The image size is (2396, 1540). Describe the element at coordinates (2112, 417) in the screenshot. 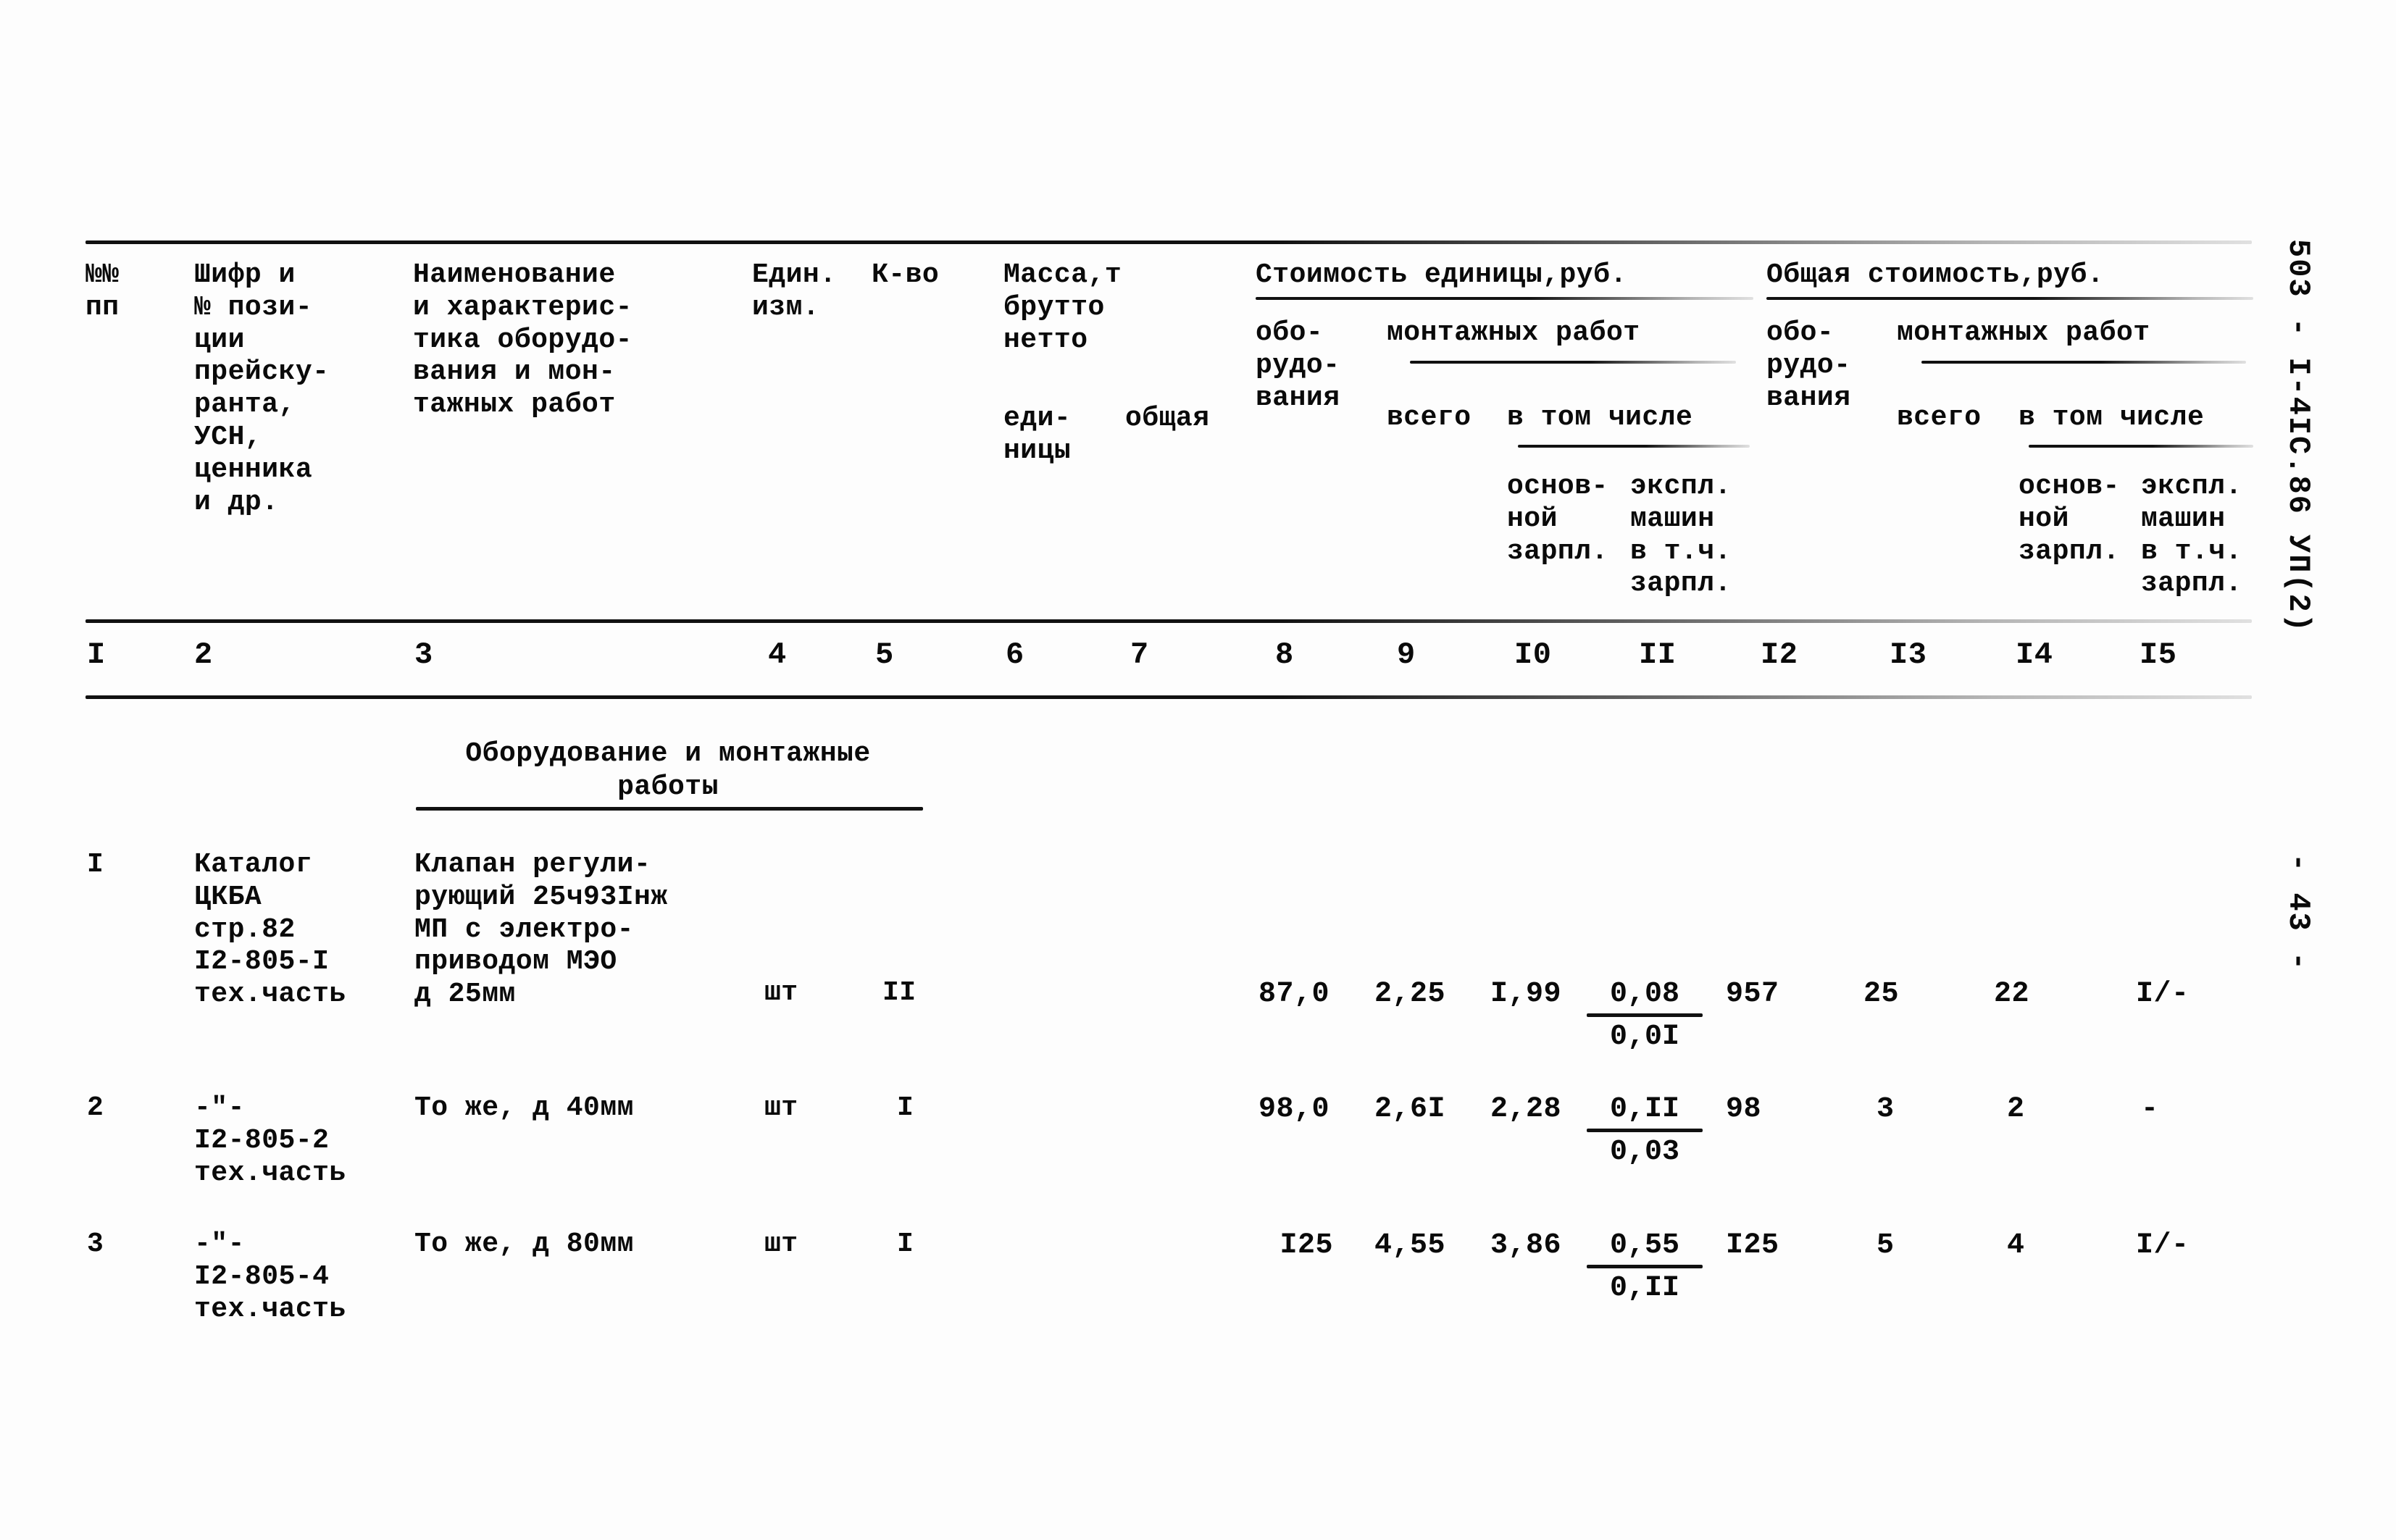

I see `header-total-install-incl: в том числе` at that location.